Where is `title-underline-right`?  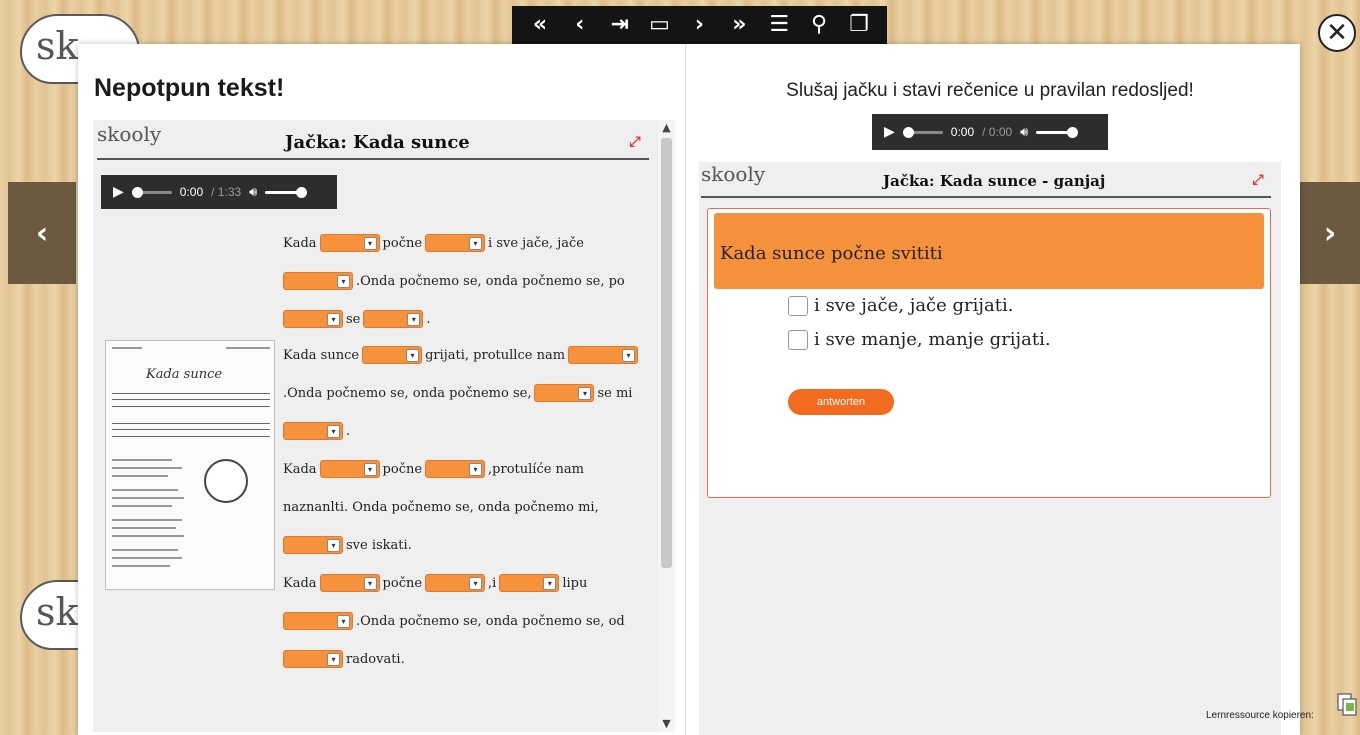 title-underline-right is located at coordinates (986, 197).